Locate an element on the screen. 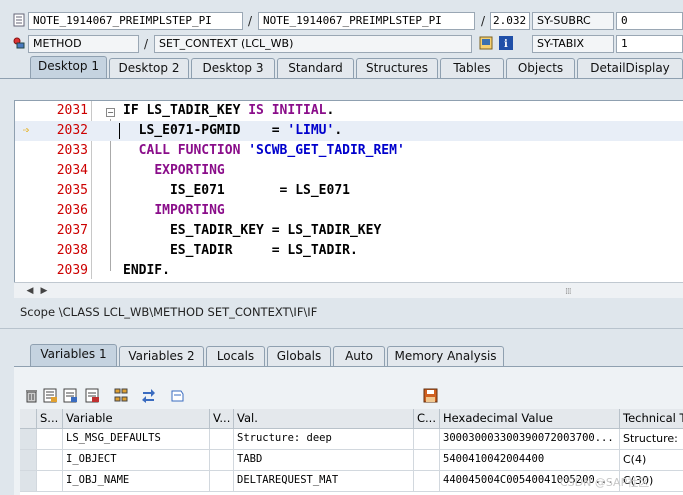  tab-tables: Tables is located at coordinates (472, 68).